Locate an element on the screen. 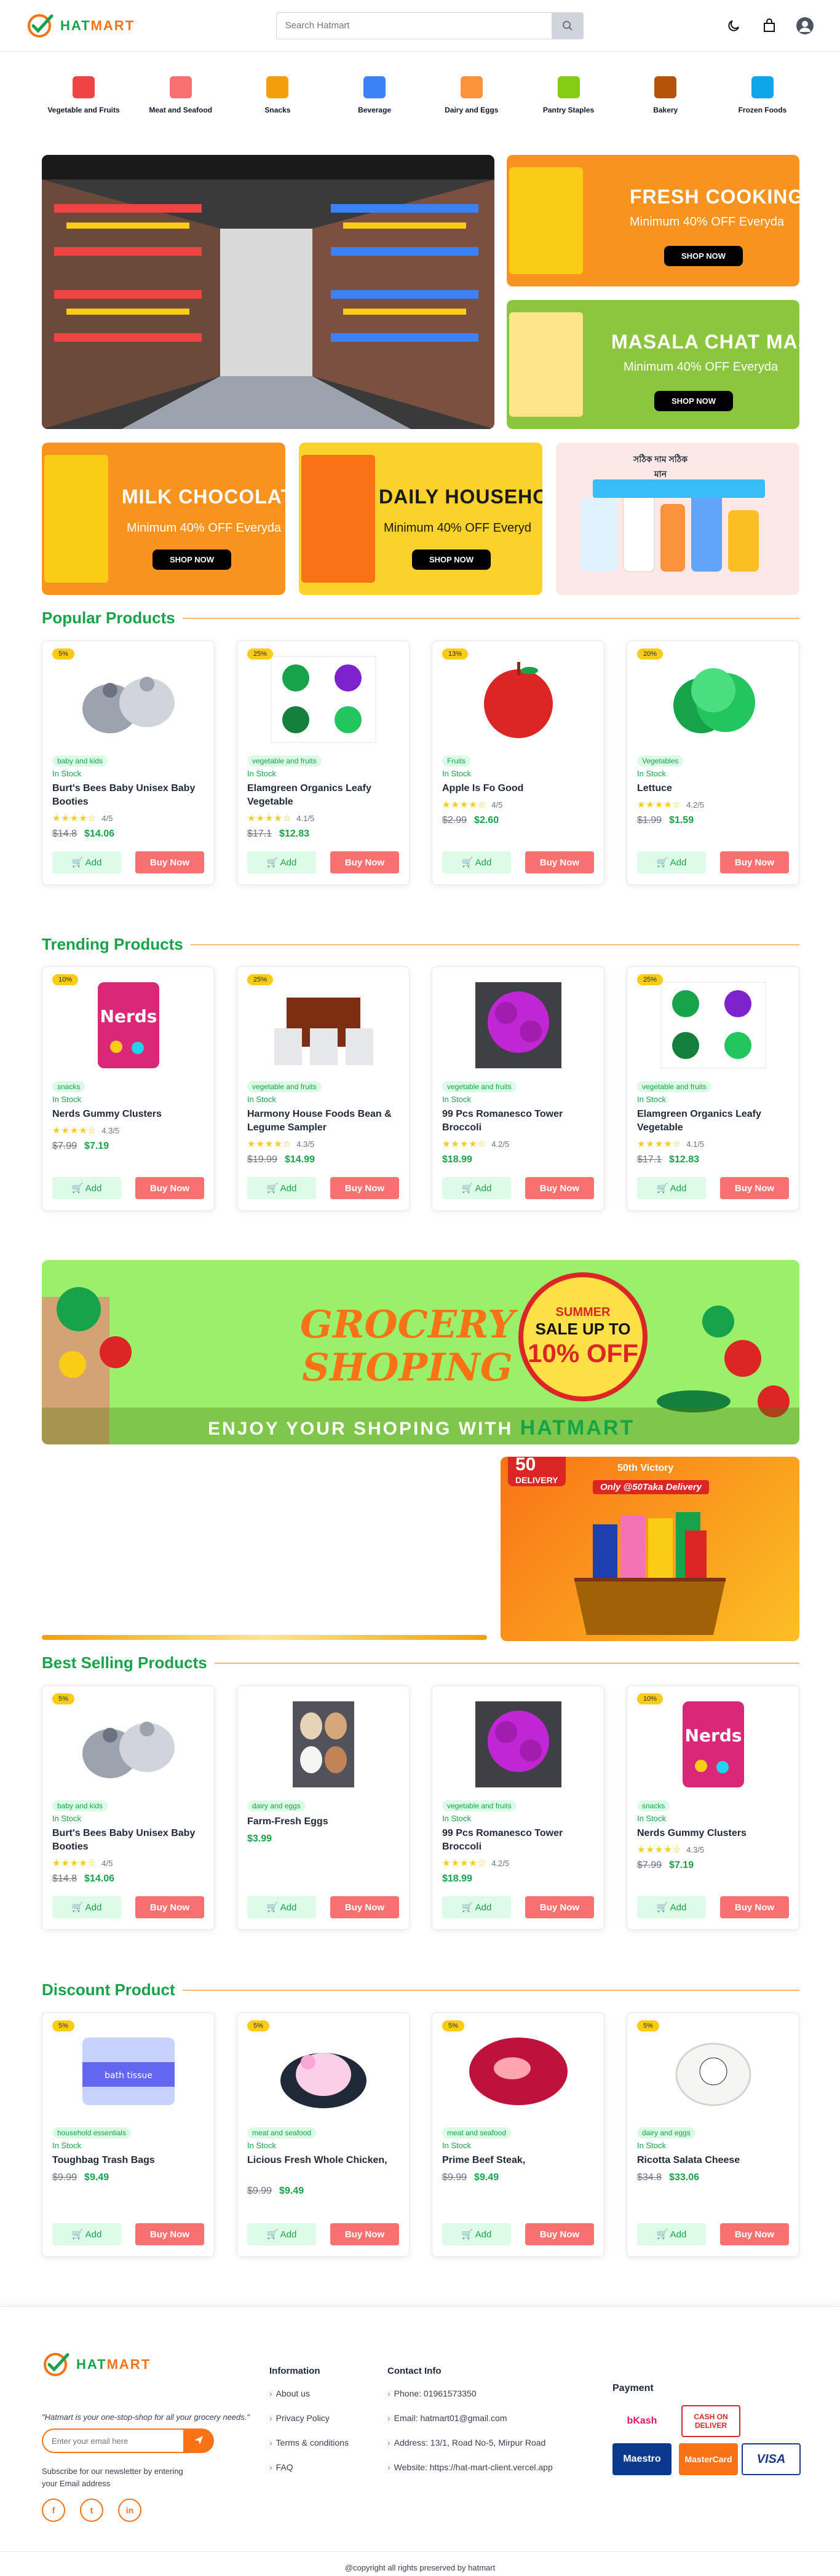  category-item: Dairy and Eggs is located at coordinates (472, 119).